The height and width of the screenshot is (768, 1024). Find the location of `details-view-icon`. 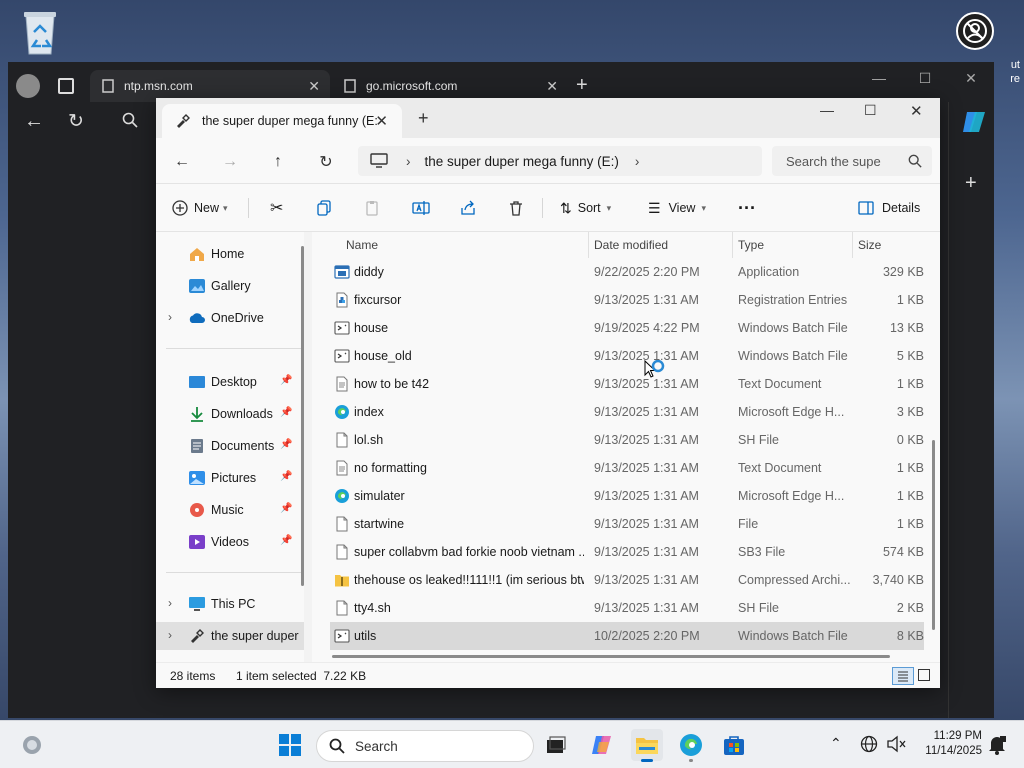

details-view-icon is located at coordinates (903, 676).